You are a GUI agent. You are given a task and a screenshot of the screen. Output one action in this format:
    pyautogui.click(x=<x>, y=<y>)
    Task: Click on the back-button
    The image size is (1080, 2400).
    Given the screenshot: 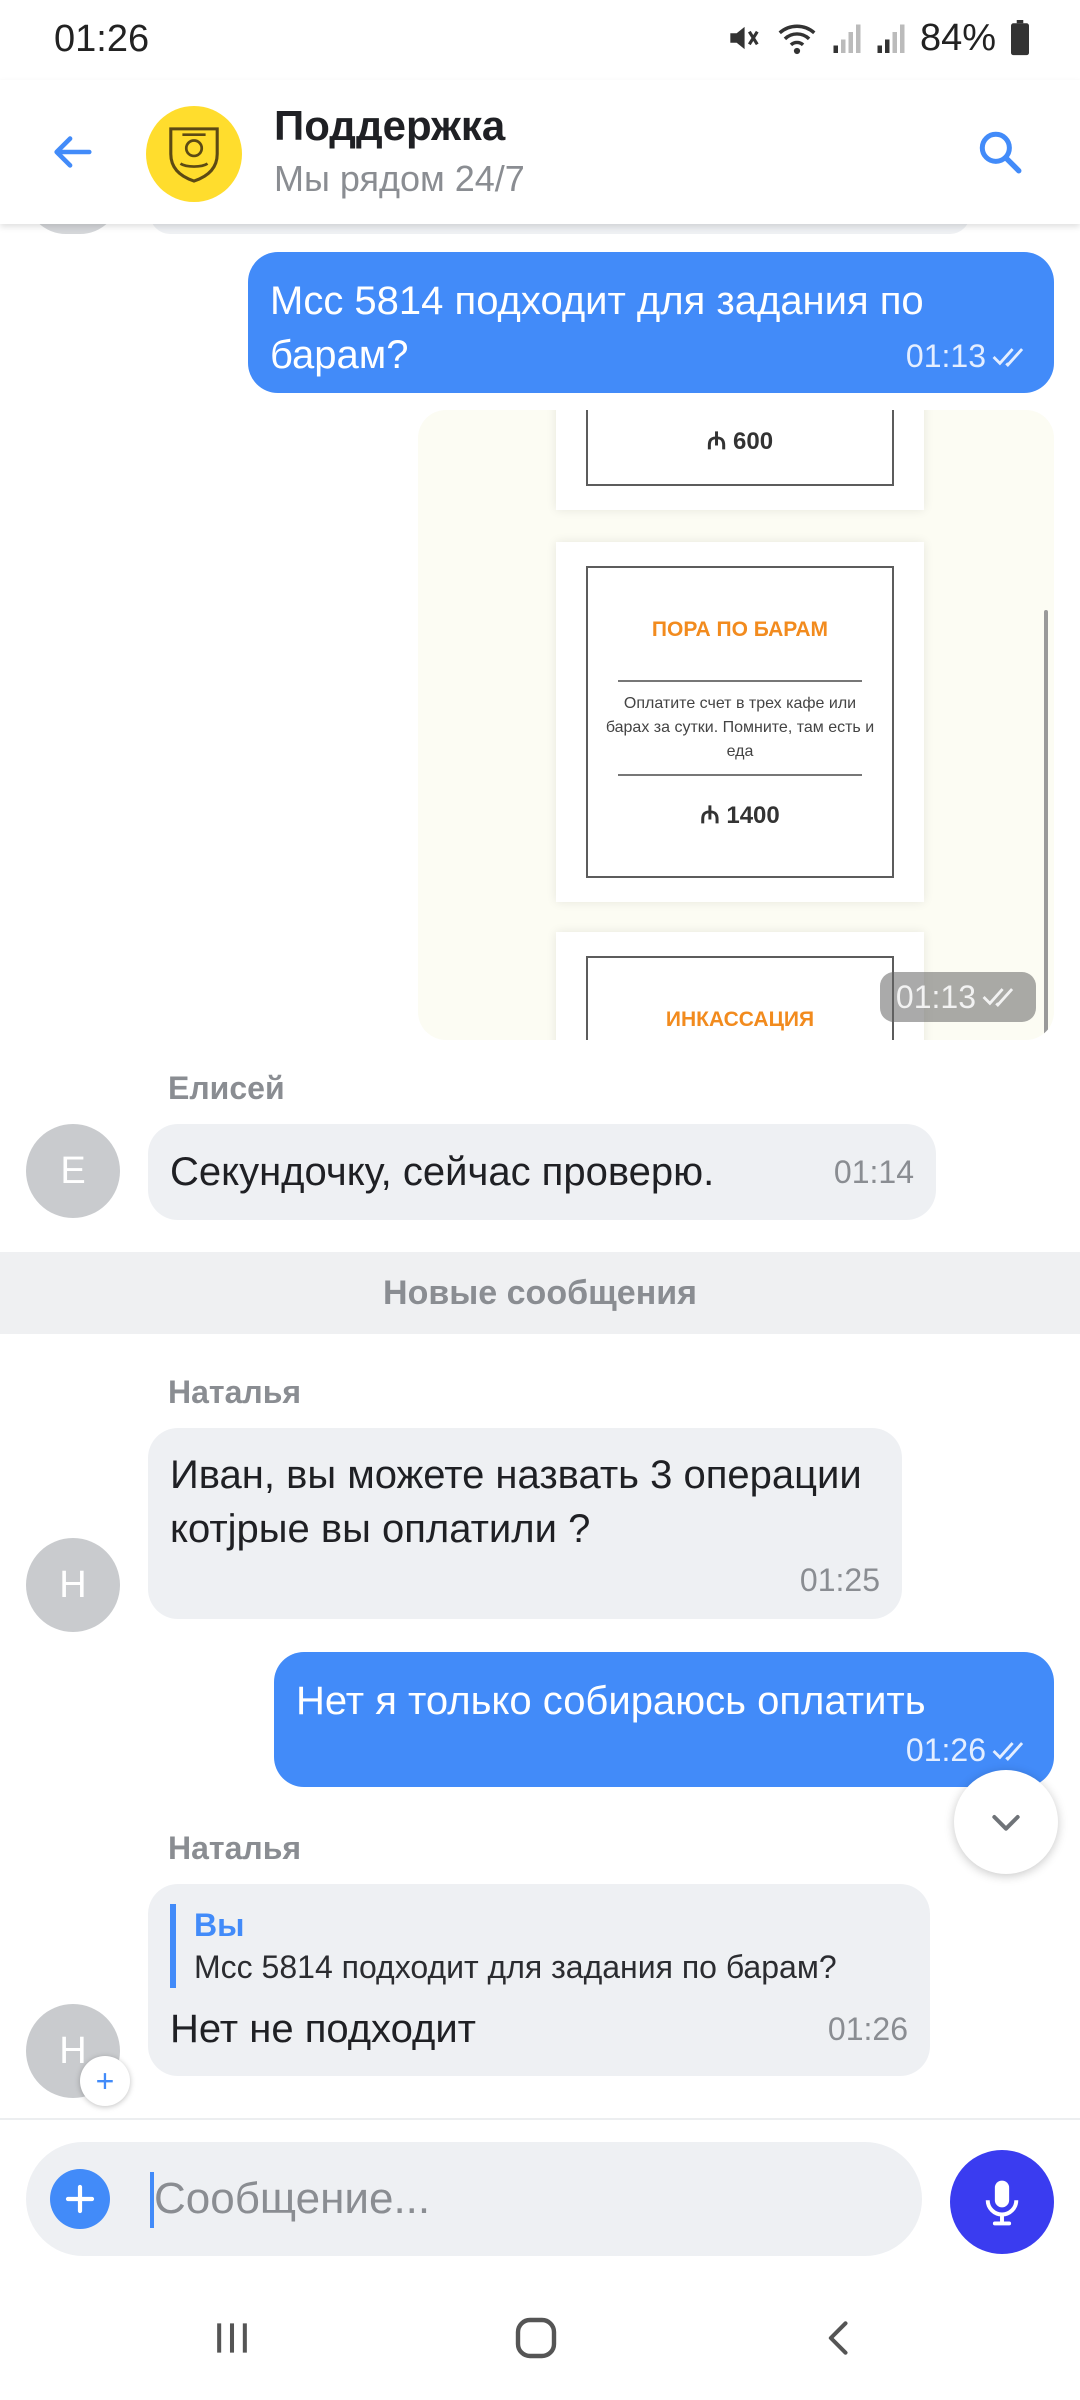 What is the action you would take?
    pyautogui.click(x=72, y=152)
    